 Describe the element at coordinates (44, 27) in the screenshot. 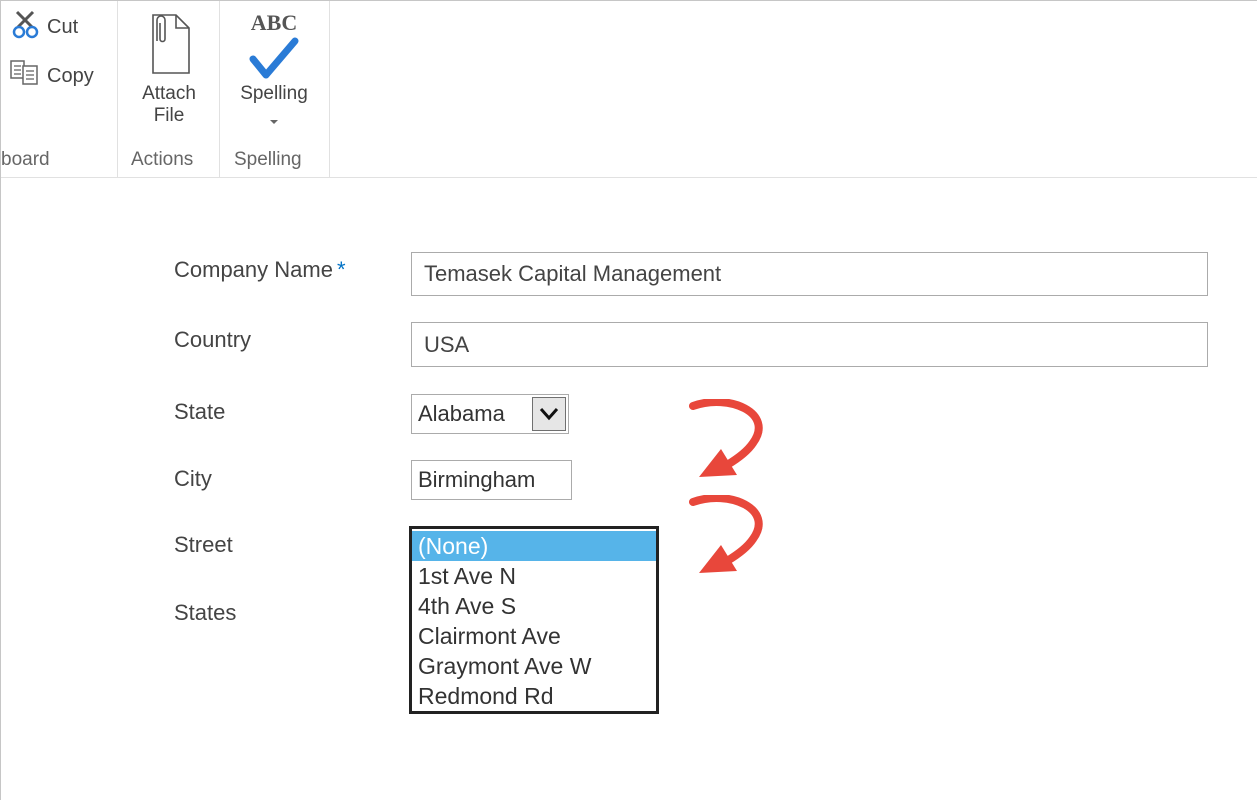

I see `cut-button: Cut` at that location.